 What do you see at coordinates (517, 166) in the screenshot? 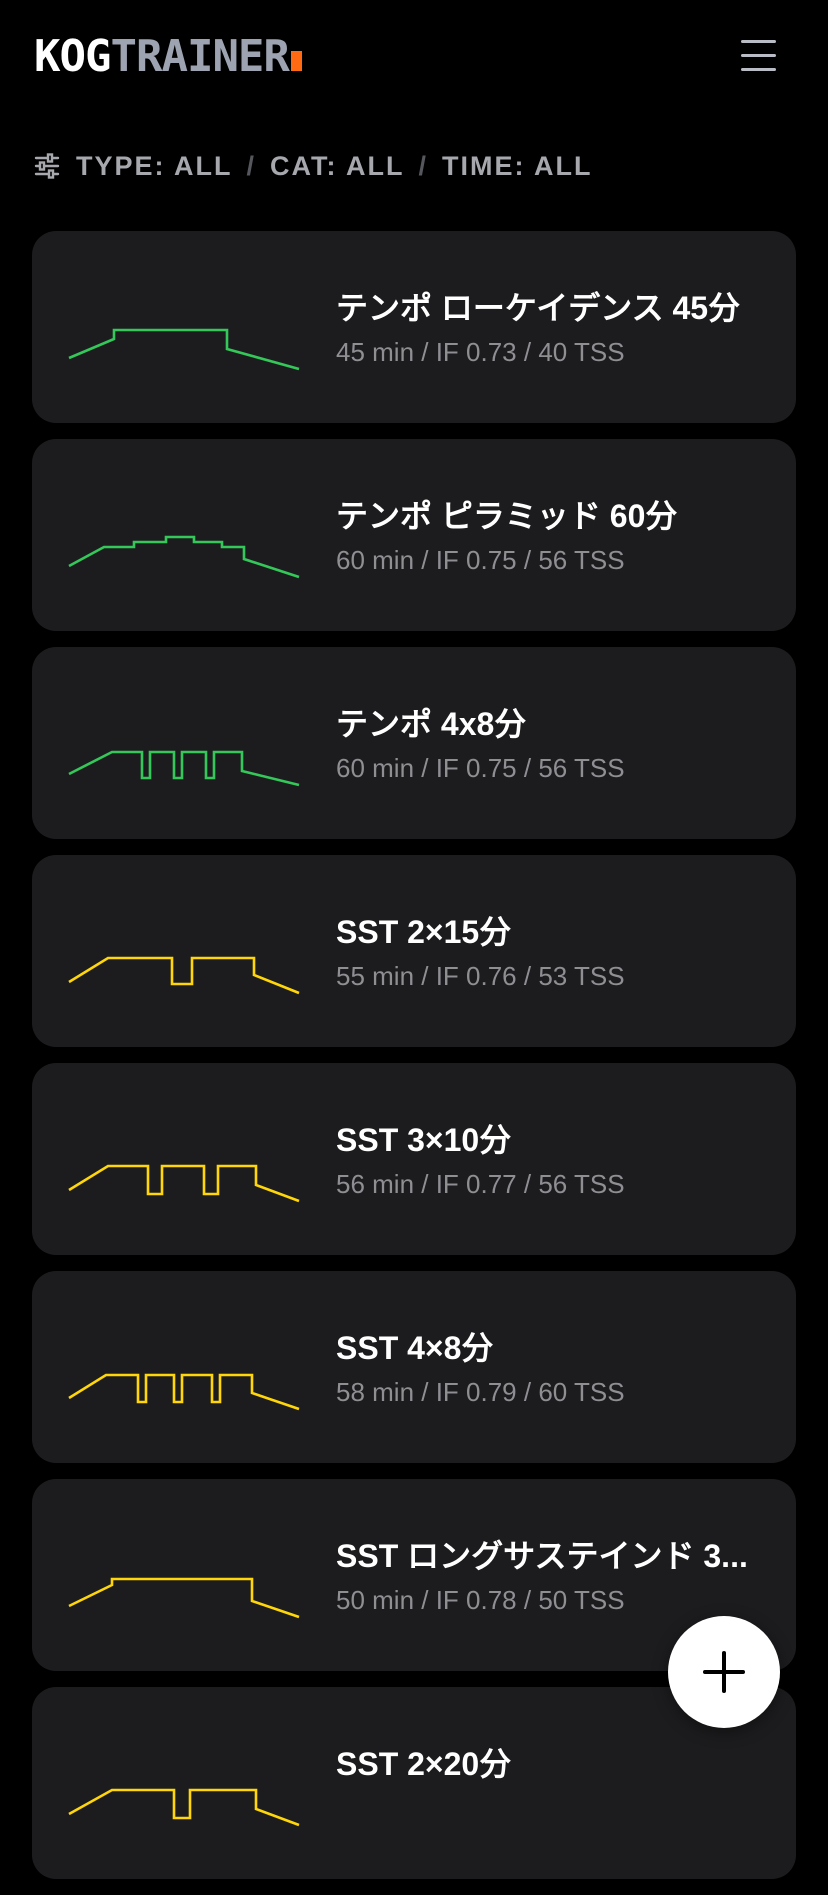
I see `filter-time: TIME: ALL` at bounding box center [517, 166].